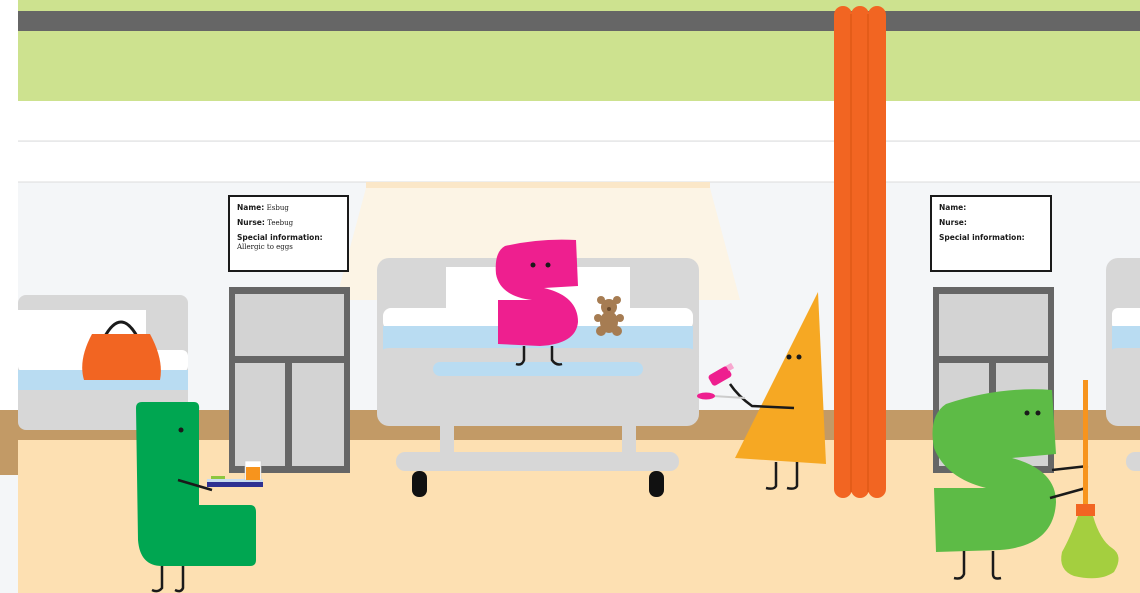  I want to click on center-bed-base, so click(538, 387).